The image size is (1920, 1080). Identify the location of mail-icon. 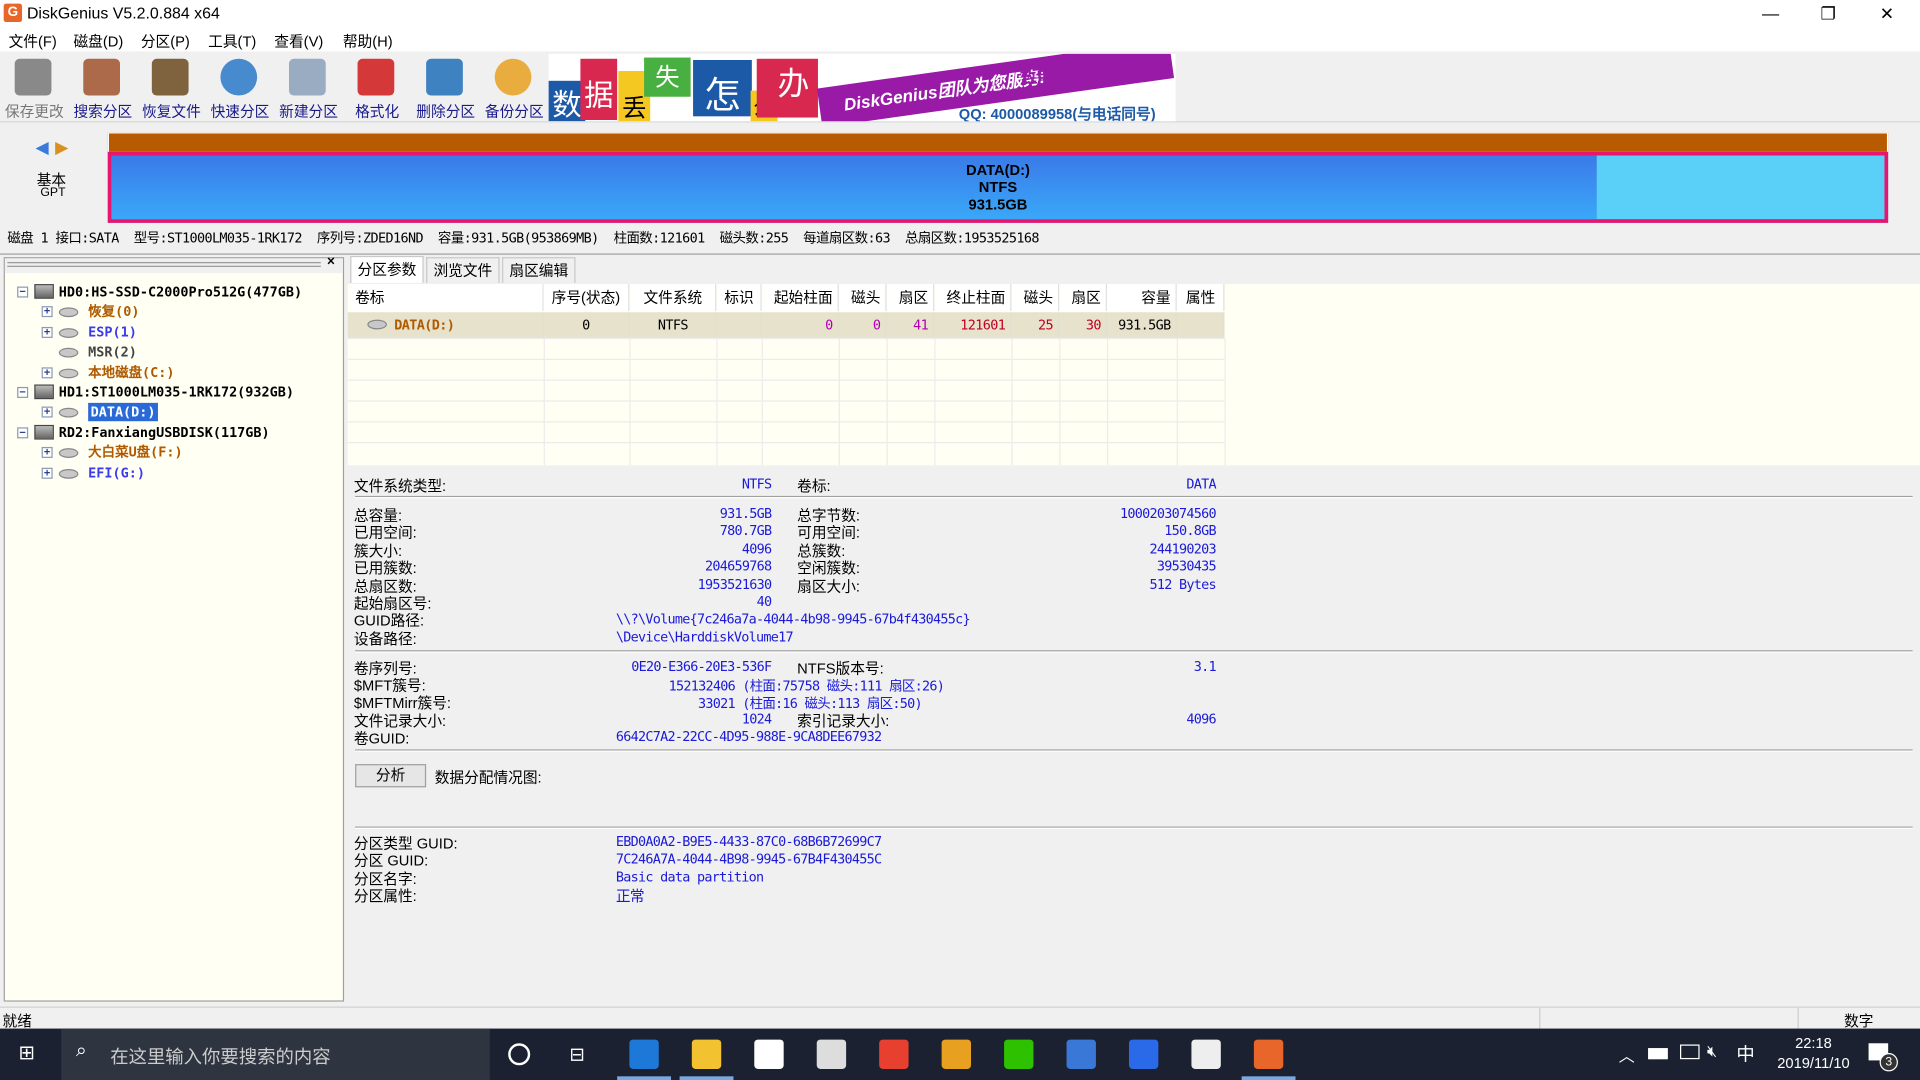
(831, 1054).